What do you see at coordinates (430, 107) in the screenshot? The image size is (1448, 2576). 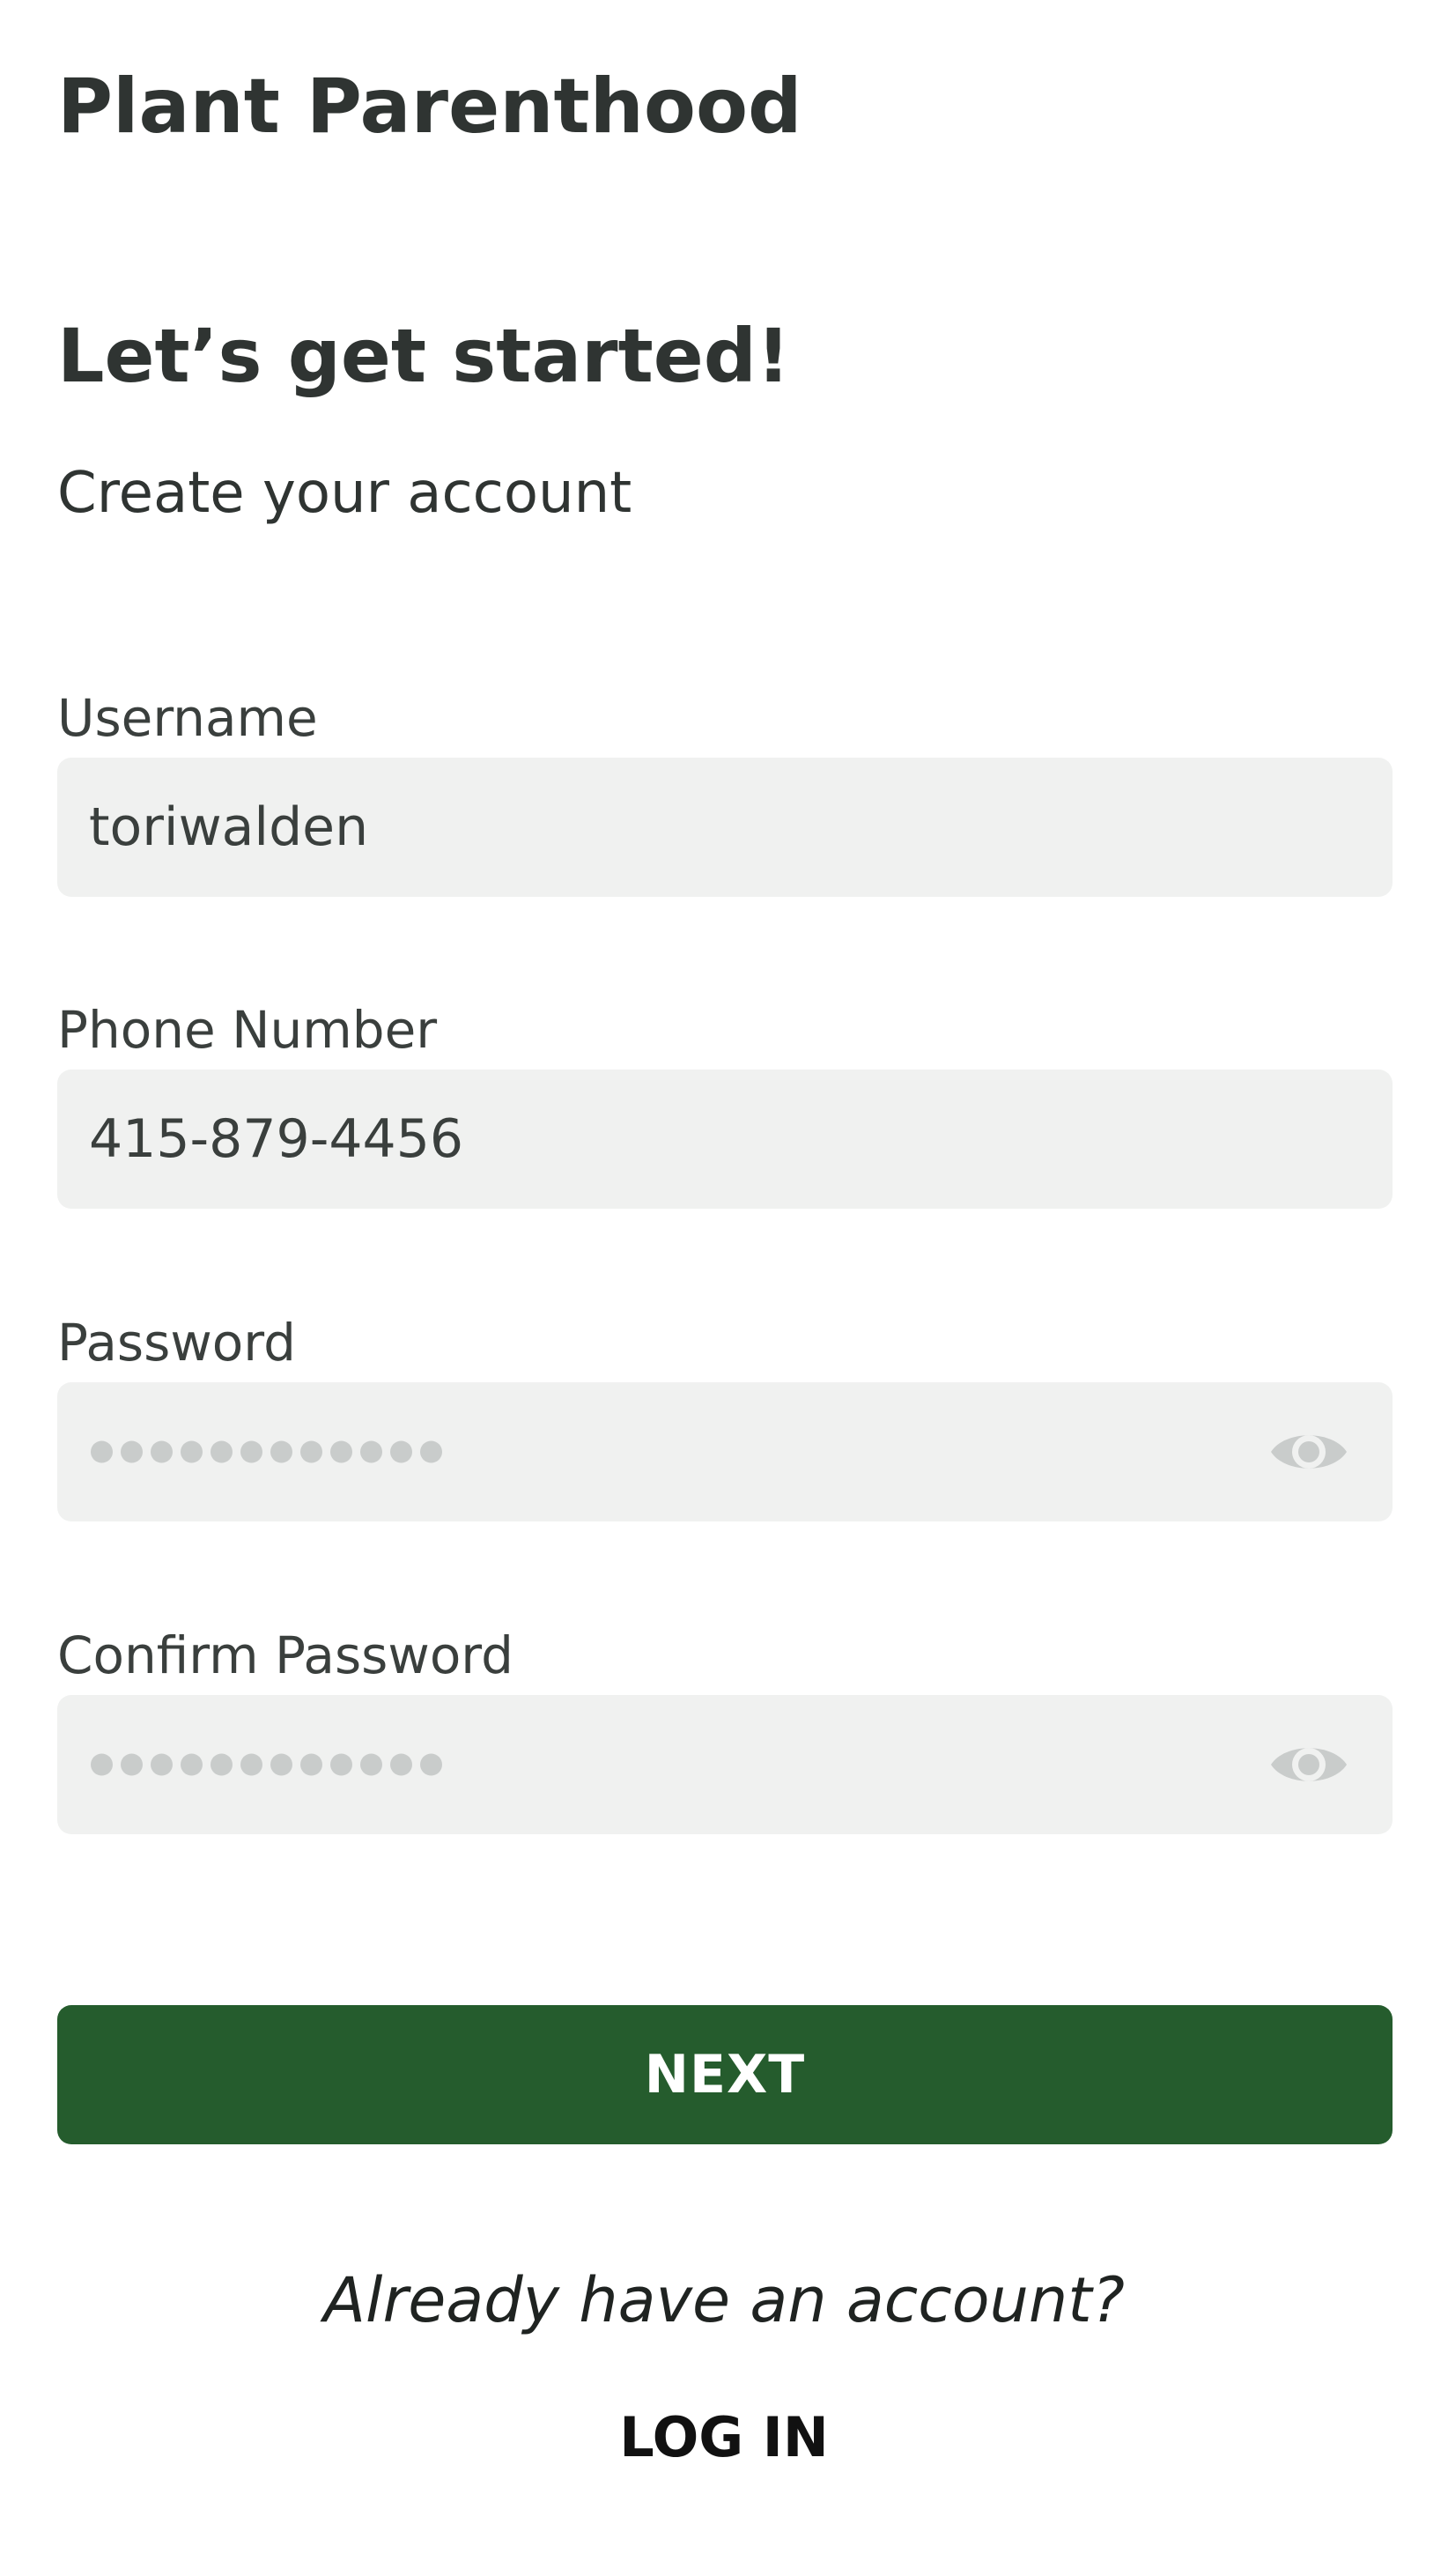 I see `app-title: Plant Parenthood` at bounding box center [430, 107].